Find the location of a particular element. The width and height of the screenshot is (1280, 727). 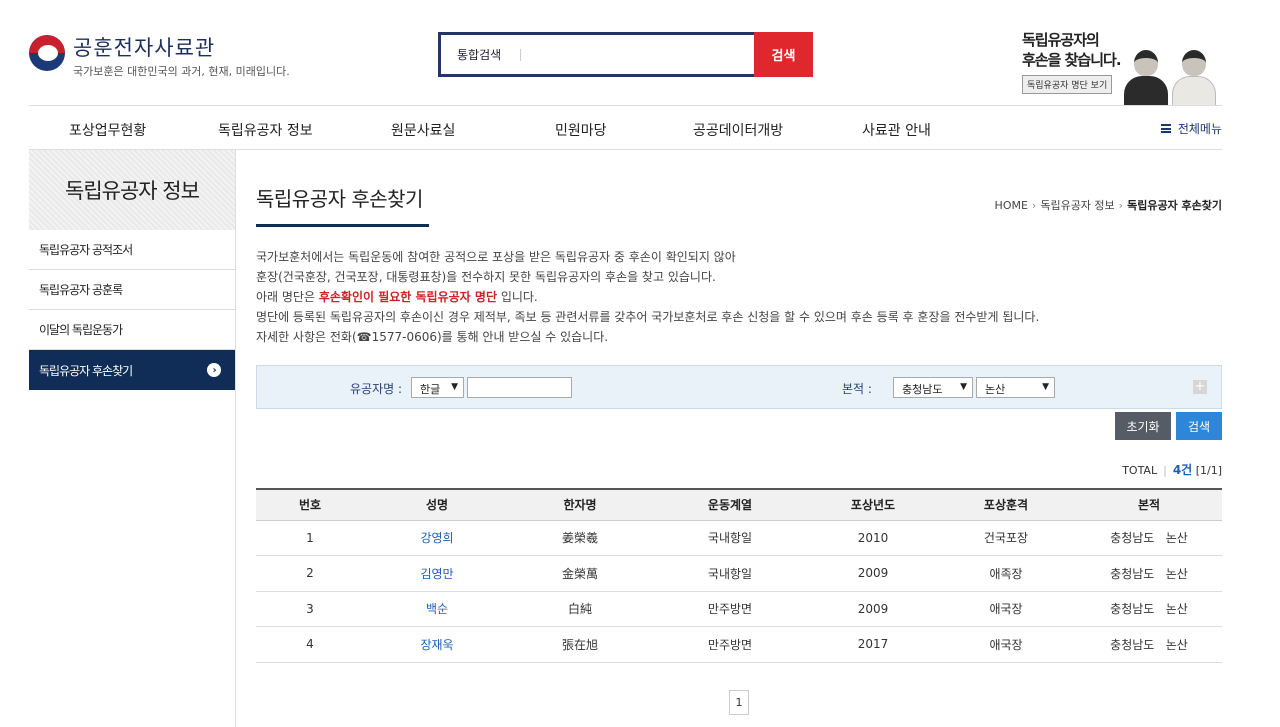

col-header-origin: 본적 is located at coordinates (1149, 504).